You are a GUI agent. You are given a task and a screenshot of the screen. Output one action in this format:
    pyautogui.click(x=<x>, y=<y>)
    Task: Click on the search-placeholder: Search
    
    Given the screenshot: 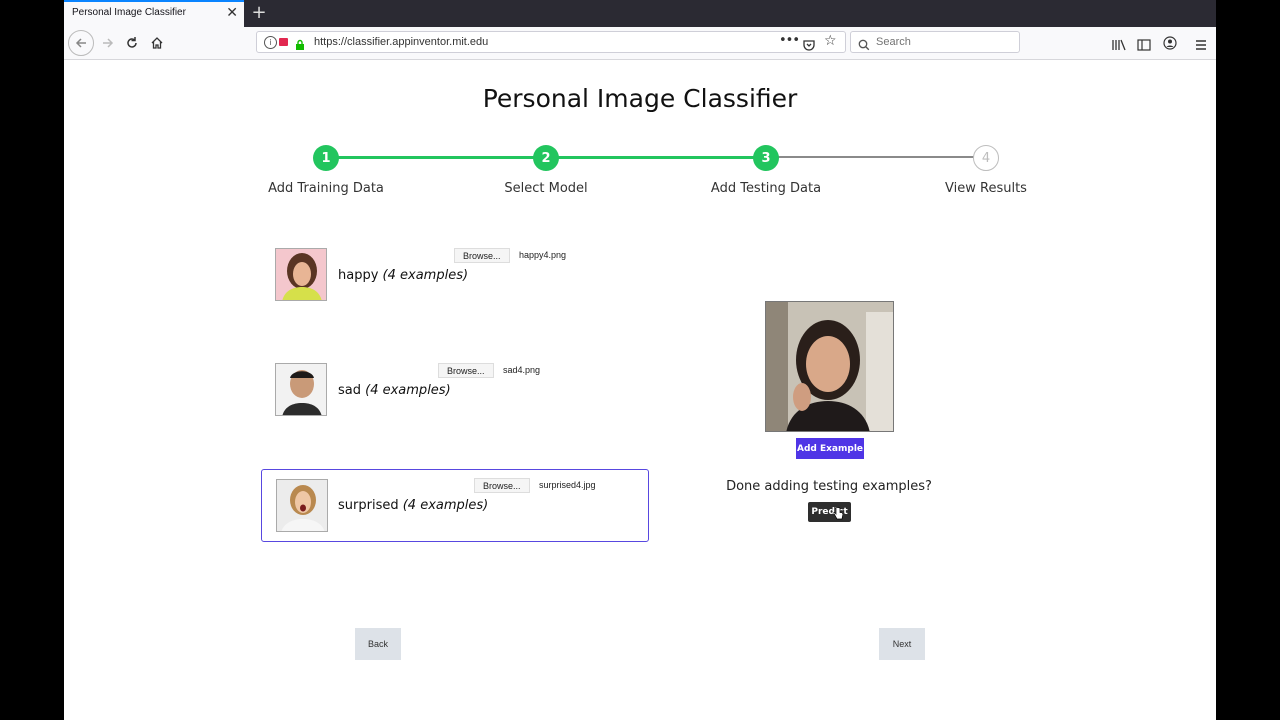 What is the action you would take?
    pyautogui.click(x=893, y=42)
    